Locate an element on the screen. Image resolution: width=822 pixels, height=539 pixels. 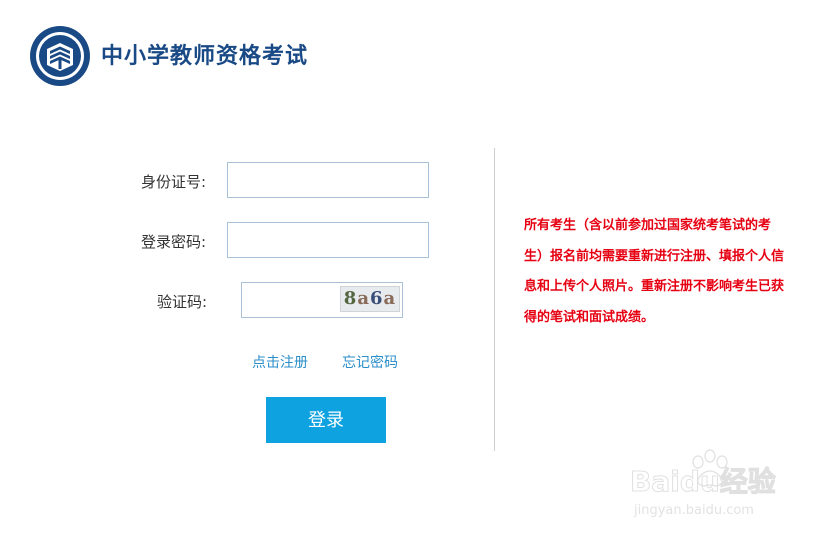
exam-logo-icon is located at coordinates (60, 56).